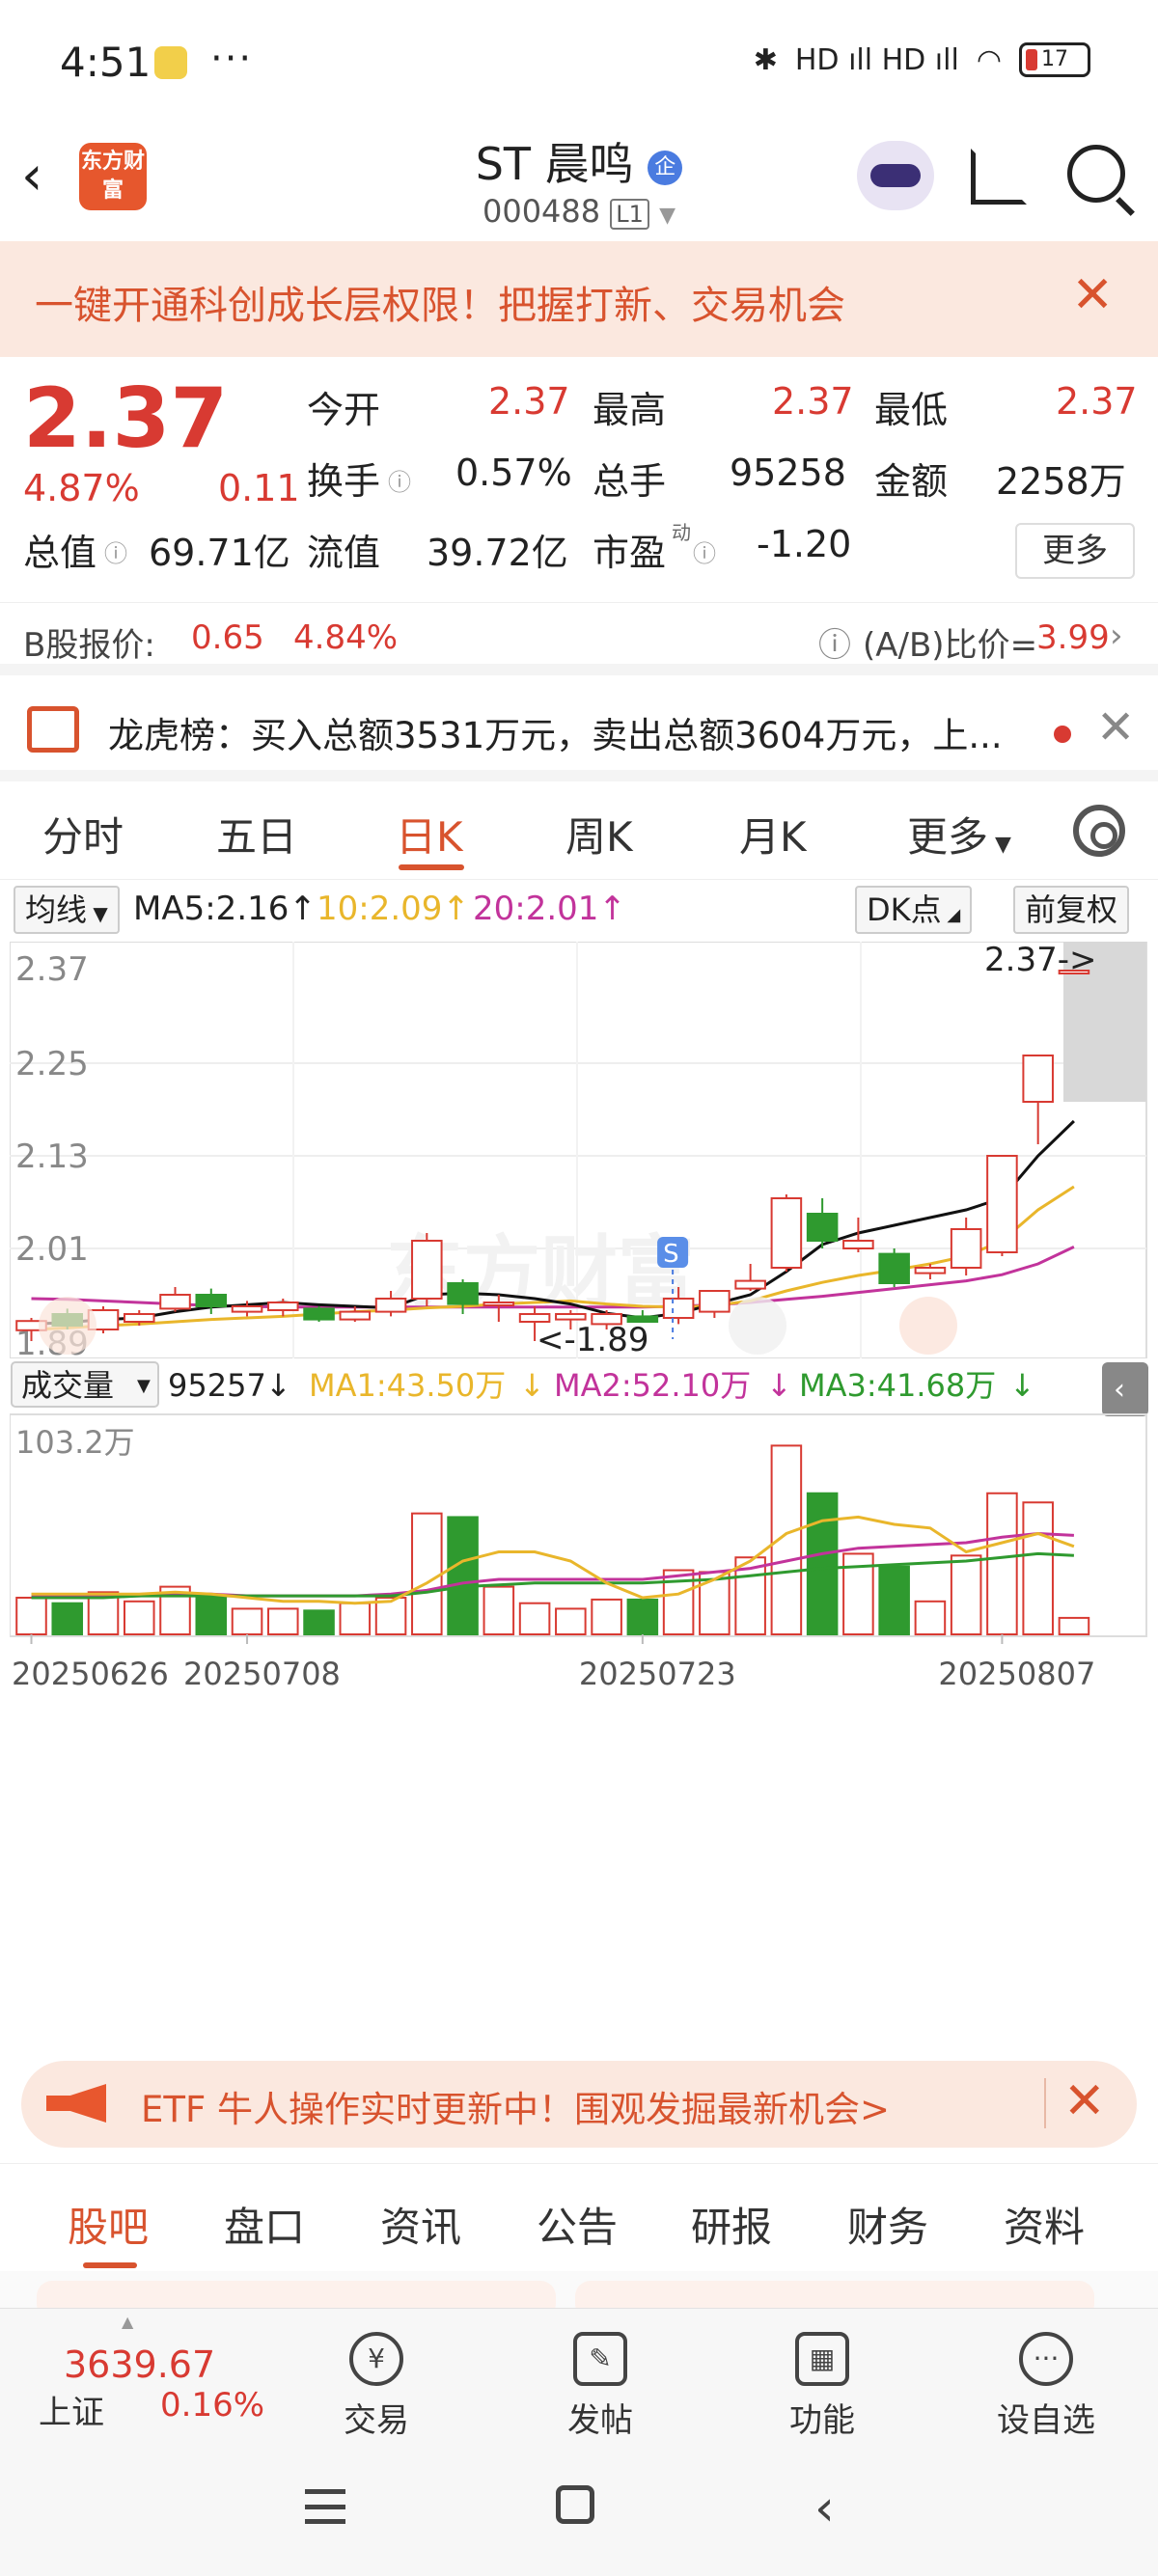  I want to click on notification-app-icon, so click(170, 63).